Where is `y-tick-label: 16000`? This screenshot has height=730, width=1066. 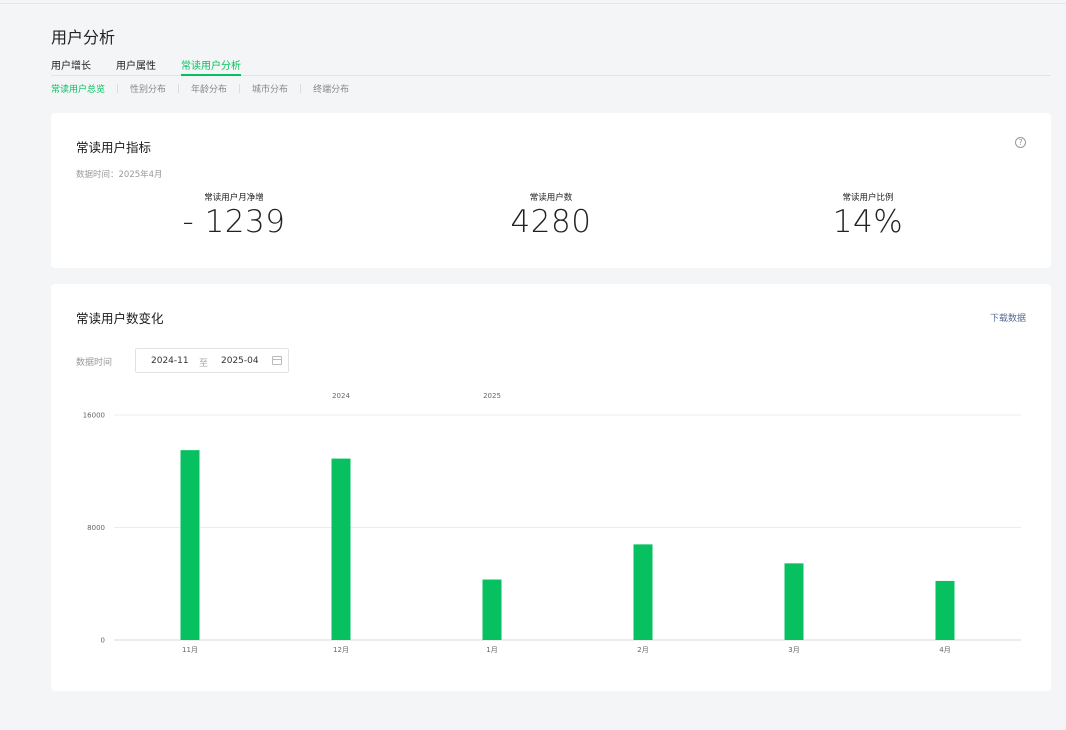
y-tick-label: 16000 is located at coordinates (94, 416).